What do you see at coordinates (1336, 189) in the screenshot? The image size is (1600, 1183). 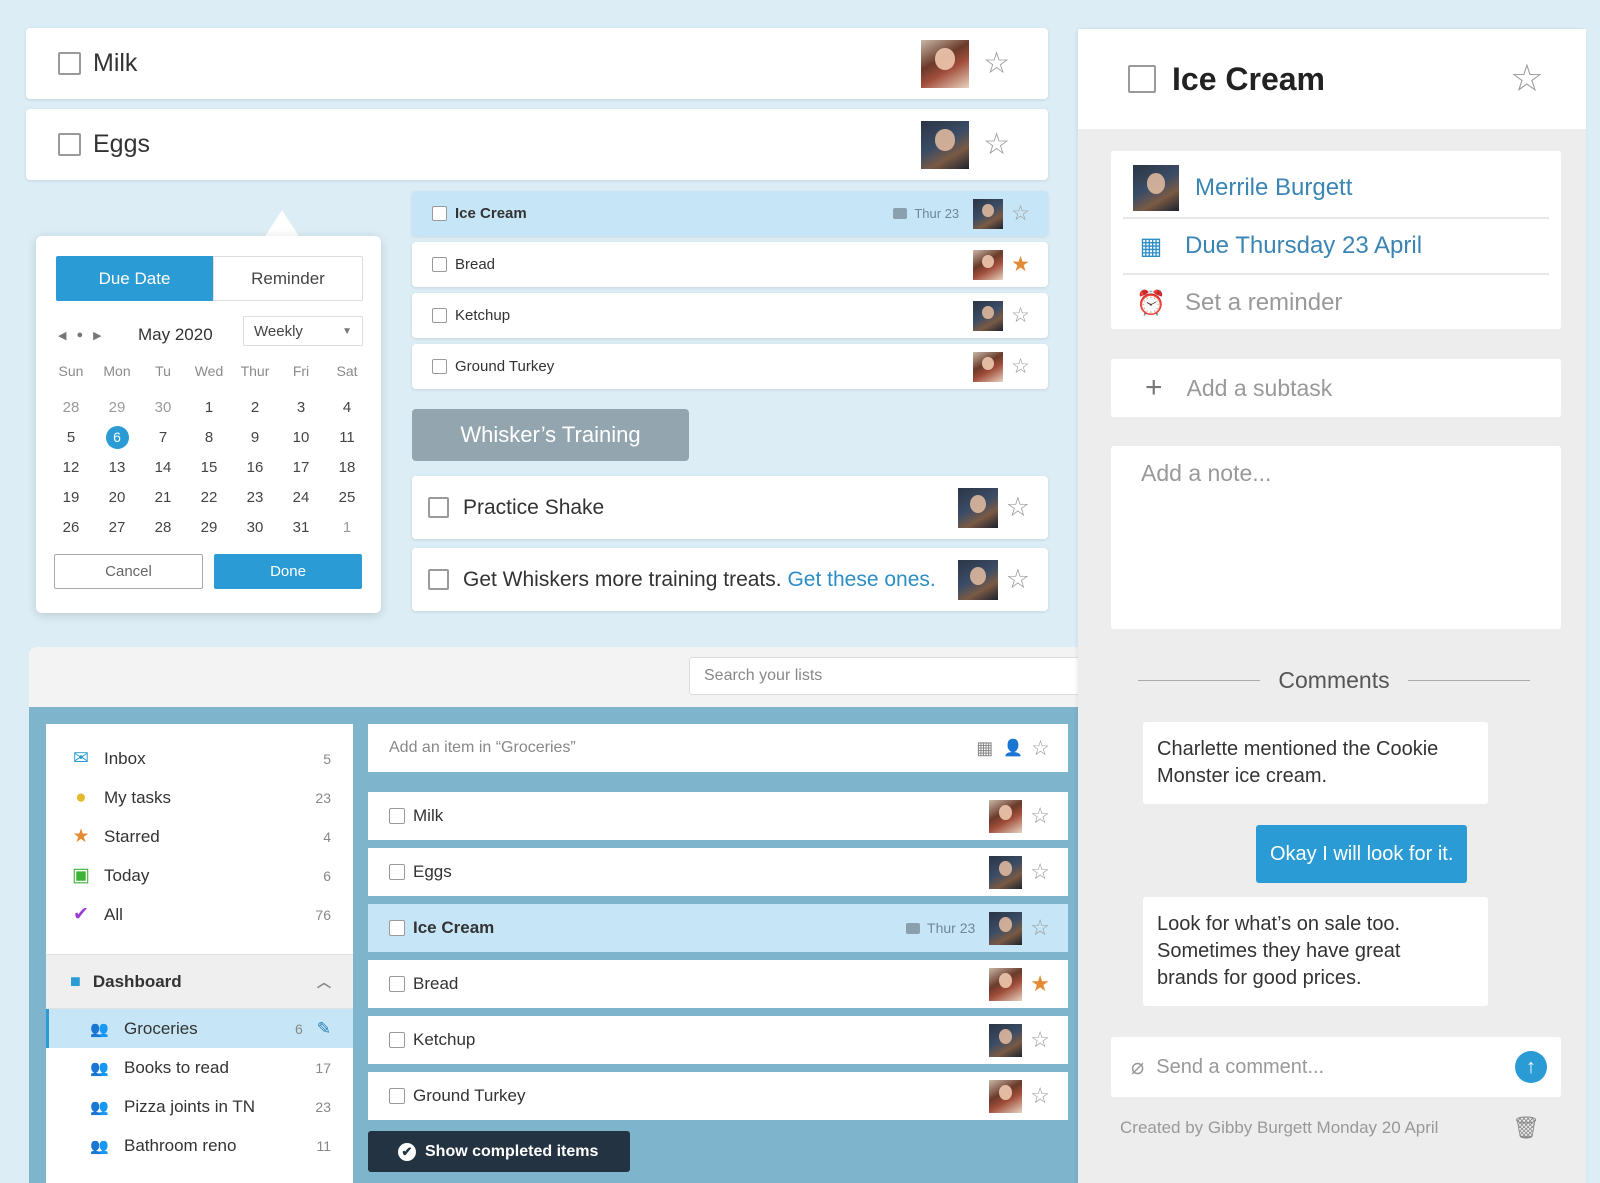 I see `assignee-row: Merrile Burgett` at bounding box center [1336, 189].